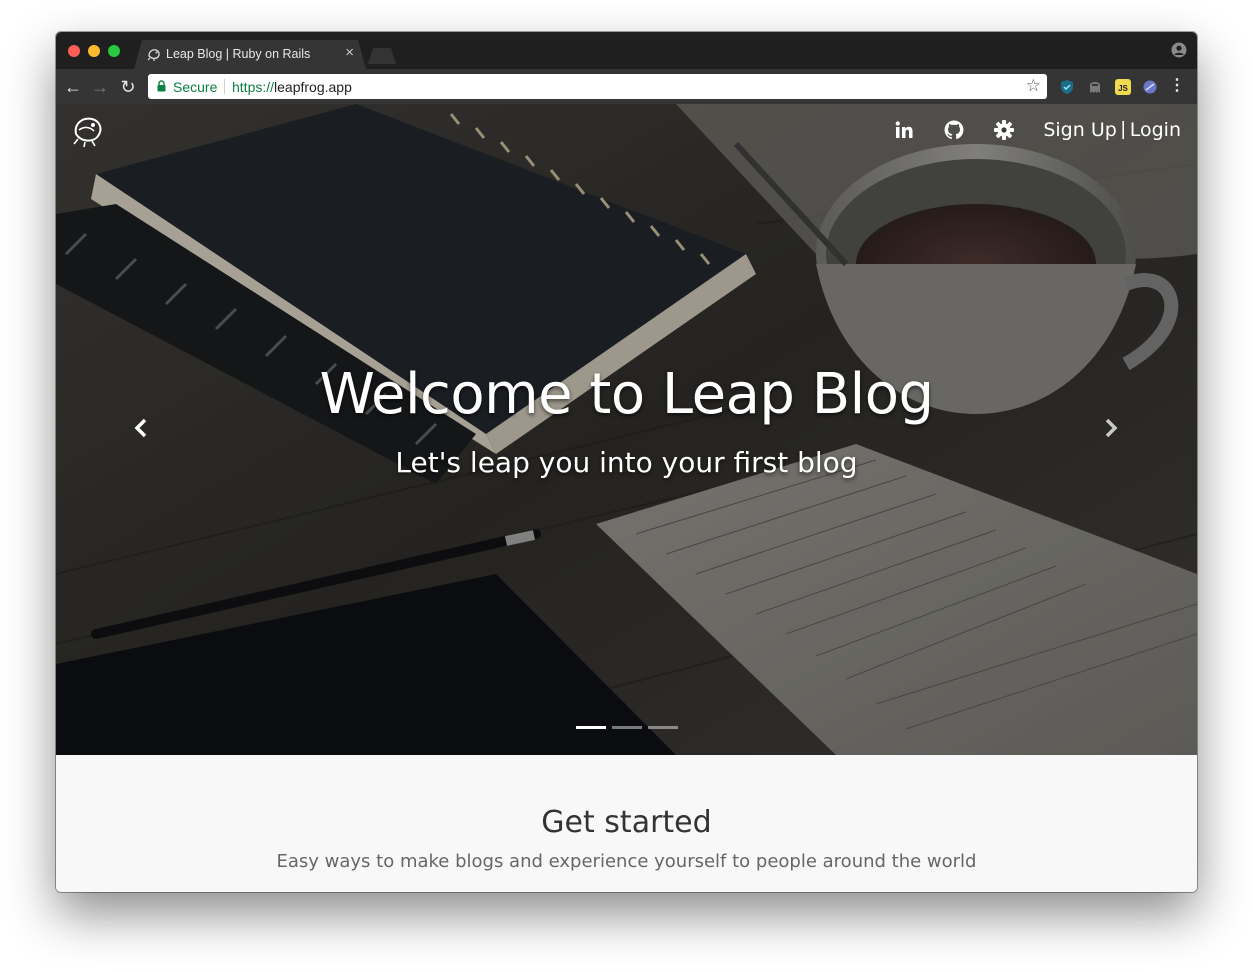  What do you see at coordinates (1155, 130) in the screenshot?
I see `login-link: Login` at bounding box center [1155, 130].